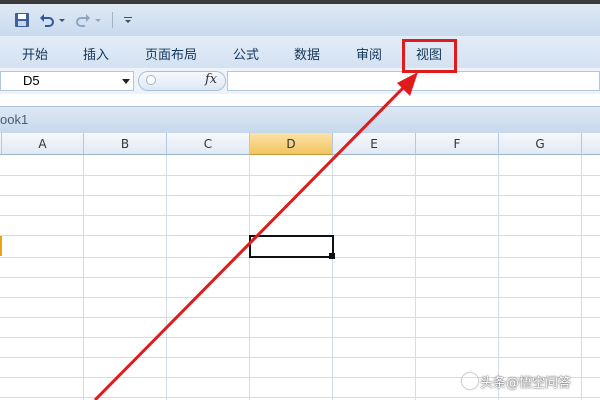 This screenshot has width=600, height=400. I want to click on watermark-logo-icon, so click(470, 381).